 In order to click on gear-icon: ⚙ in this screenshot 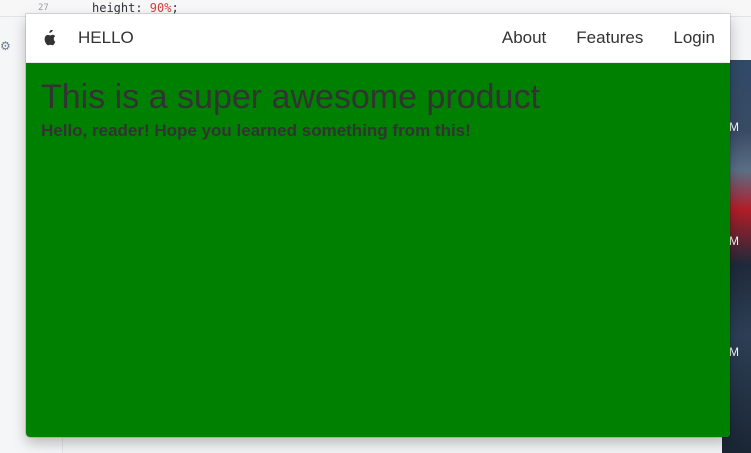, I will do `click(6, 46)`.